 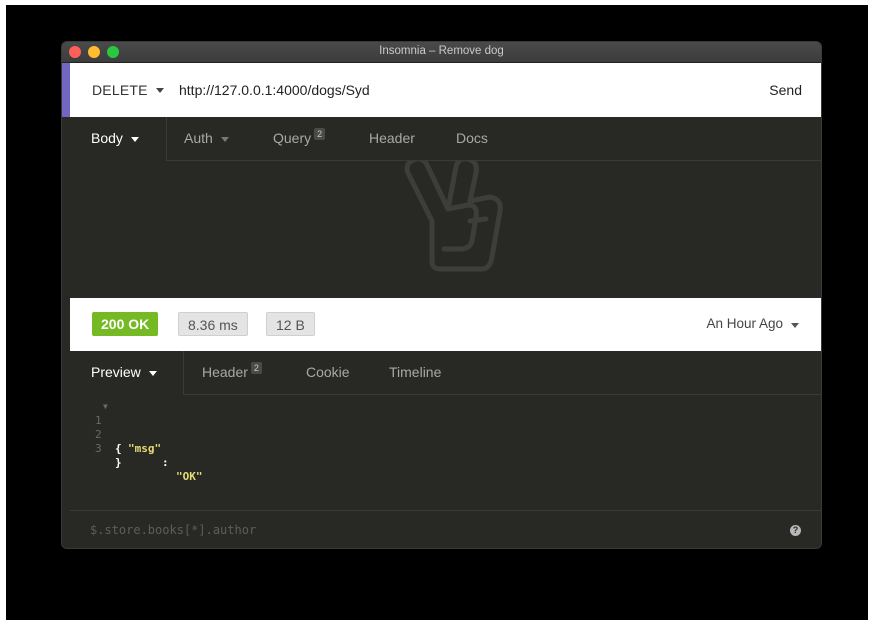 I want to click on tab-auth: Auth, so click(x=206, y=138).